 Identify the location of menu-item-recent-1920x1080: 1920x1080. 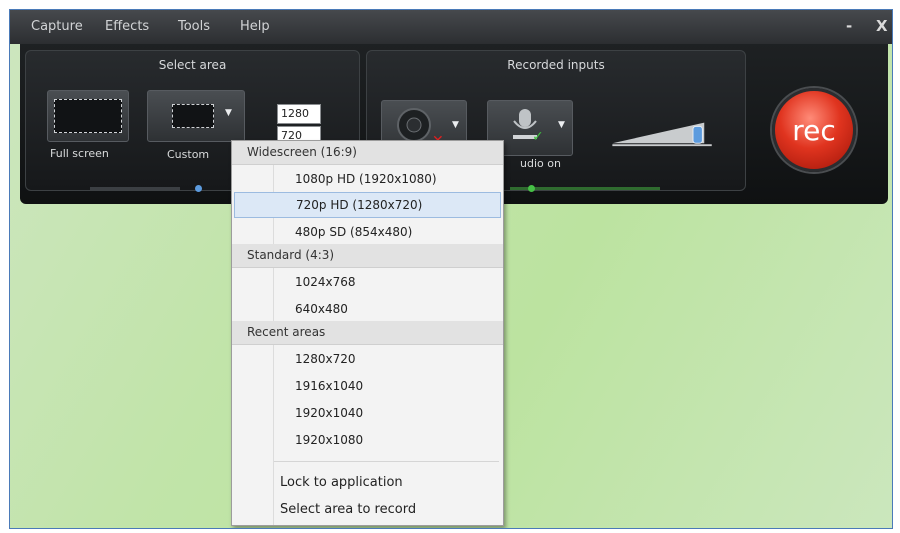
(367, 440).